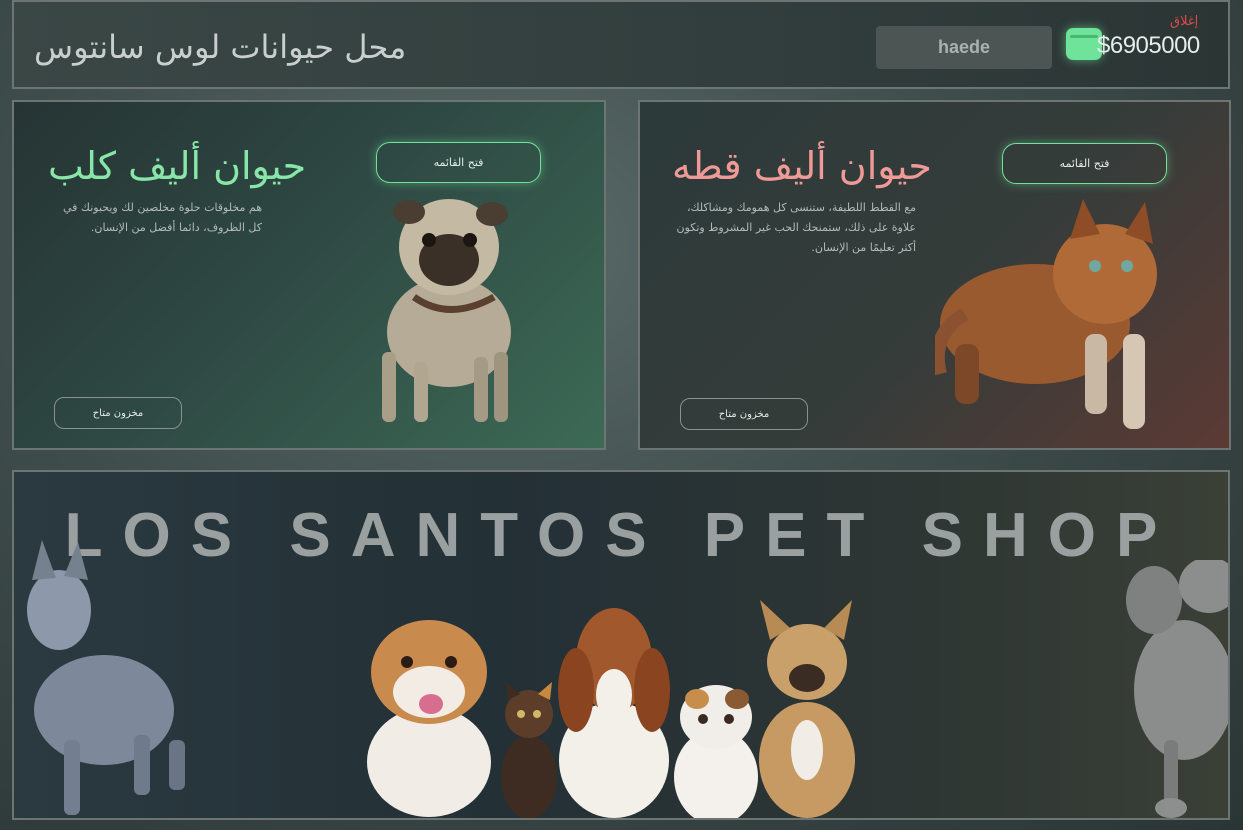  Describe the element at coordinates (1084, 163) in the screenshot. I see `cat-open-menu-button: فتح القائمه` at that location.